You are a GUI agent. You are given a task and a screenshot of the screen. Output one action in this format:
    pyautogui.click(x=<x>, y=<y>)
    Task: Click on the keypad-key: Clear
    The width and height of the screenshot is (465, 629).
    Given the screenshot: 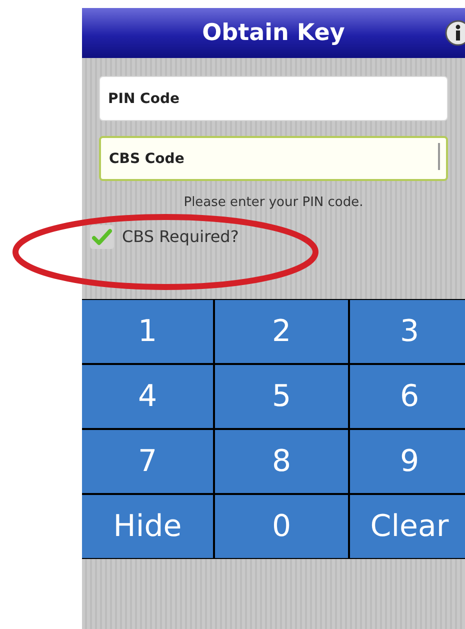 What is the action you would take?
    pyautogui.click(x=407, y=526)
    